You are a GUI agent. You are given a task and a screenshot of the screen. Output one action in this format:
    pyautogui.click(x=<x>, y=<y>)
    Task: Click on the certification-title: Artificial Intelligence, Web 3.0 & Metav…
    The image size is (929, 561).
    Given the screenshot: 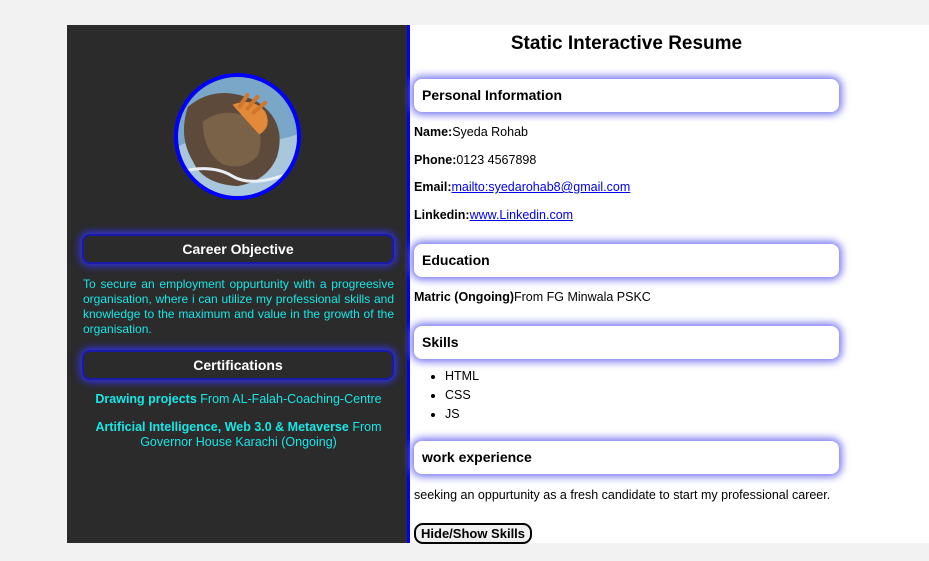 What is the action you would take?
    pyautogui.click(x=222, y=427)
    